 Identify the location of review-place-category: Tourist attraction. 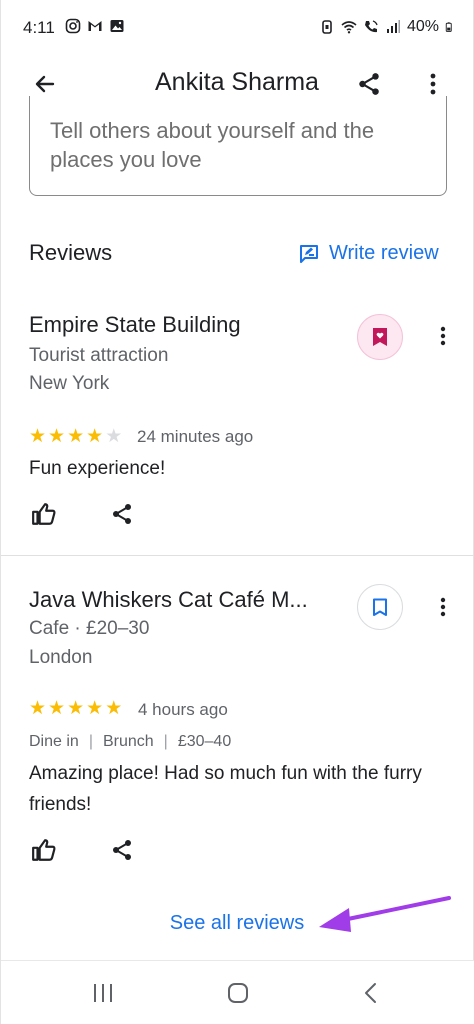
(99, 355).